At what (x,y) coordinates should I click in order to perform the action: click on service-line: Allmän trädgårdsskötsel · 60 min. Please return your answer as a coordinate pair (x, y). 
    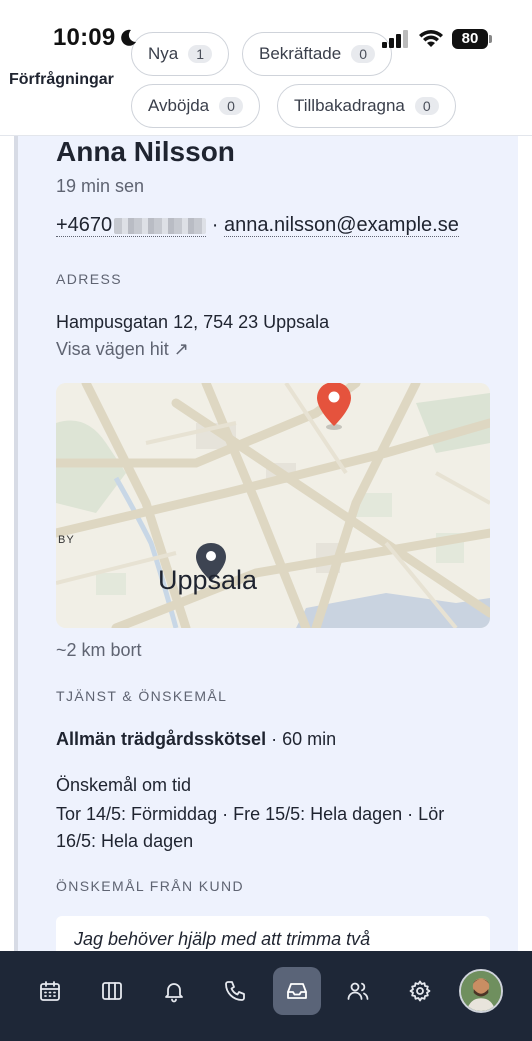
    Looking at the image, I should click on (196, 739).